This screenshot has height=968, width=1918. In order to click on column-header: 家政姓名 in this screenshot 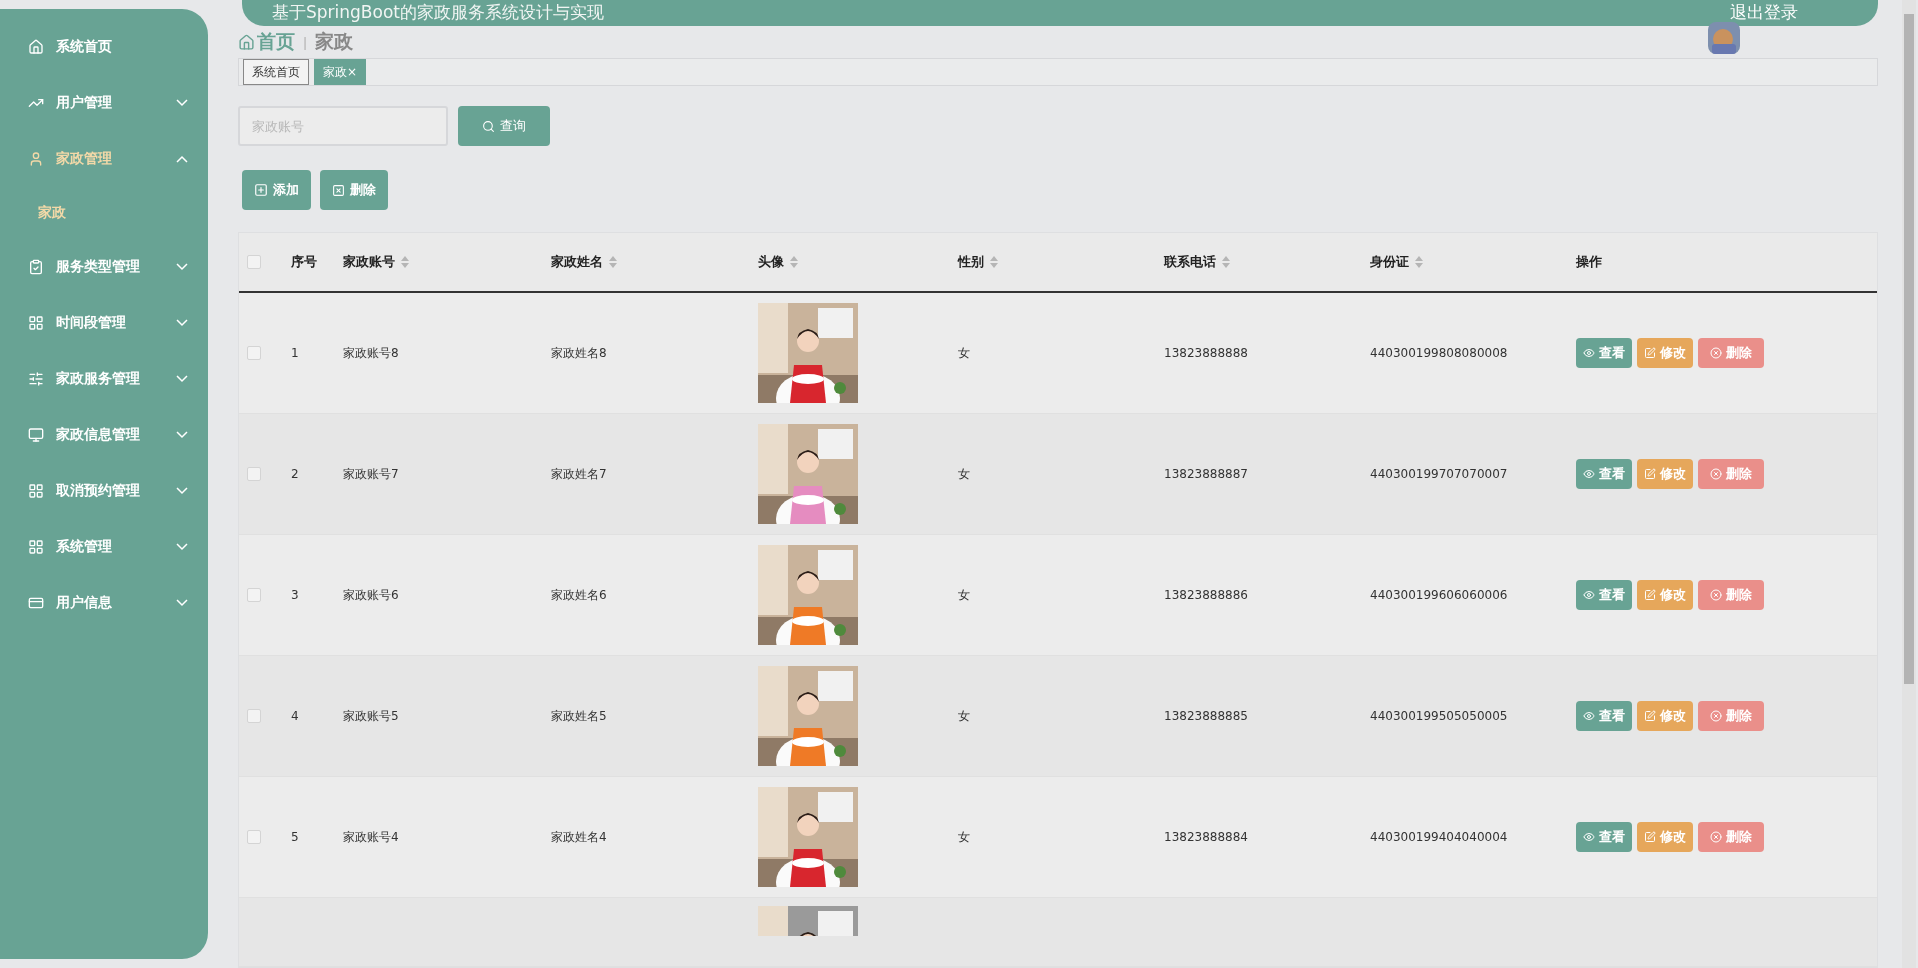, I will do `click(577, 262)`.